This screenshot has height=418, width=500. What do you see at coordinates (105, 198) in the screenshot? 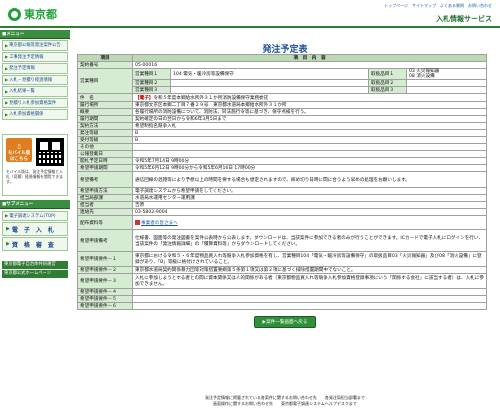
I see `row-label: 担当局部課` at bounding box center [105, 198].